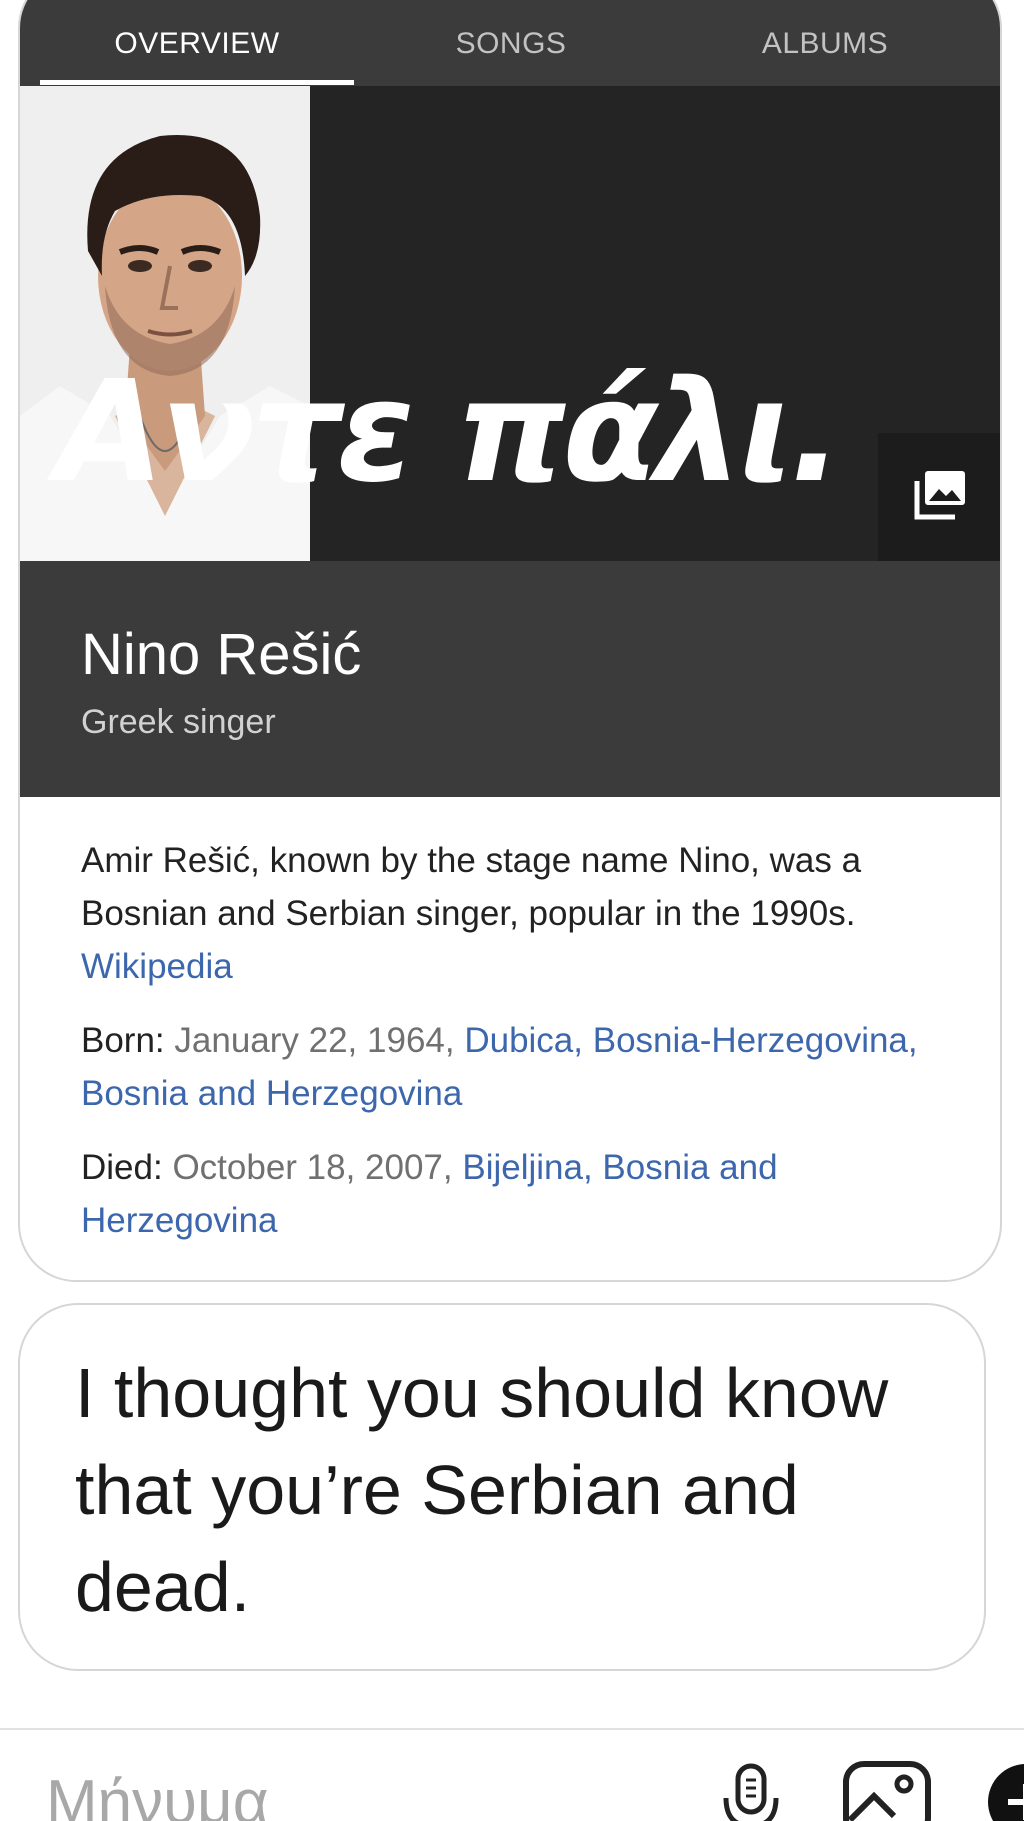 The width and height of the screenshot is (1024, 1821). What do you see at coordinates (510, 679) in the screenshot?
I see `entity-header: Nino Rešić Greek singer` at bounding box center [510, 679].